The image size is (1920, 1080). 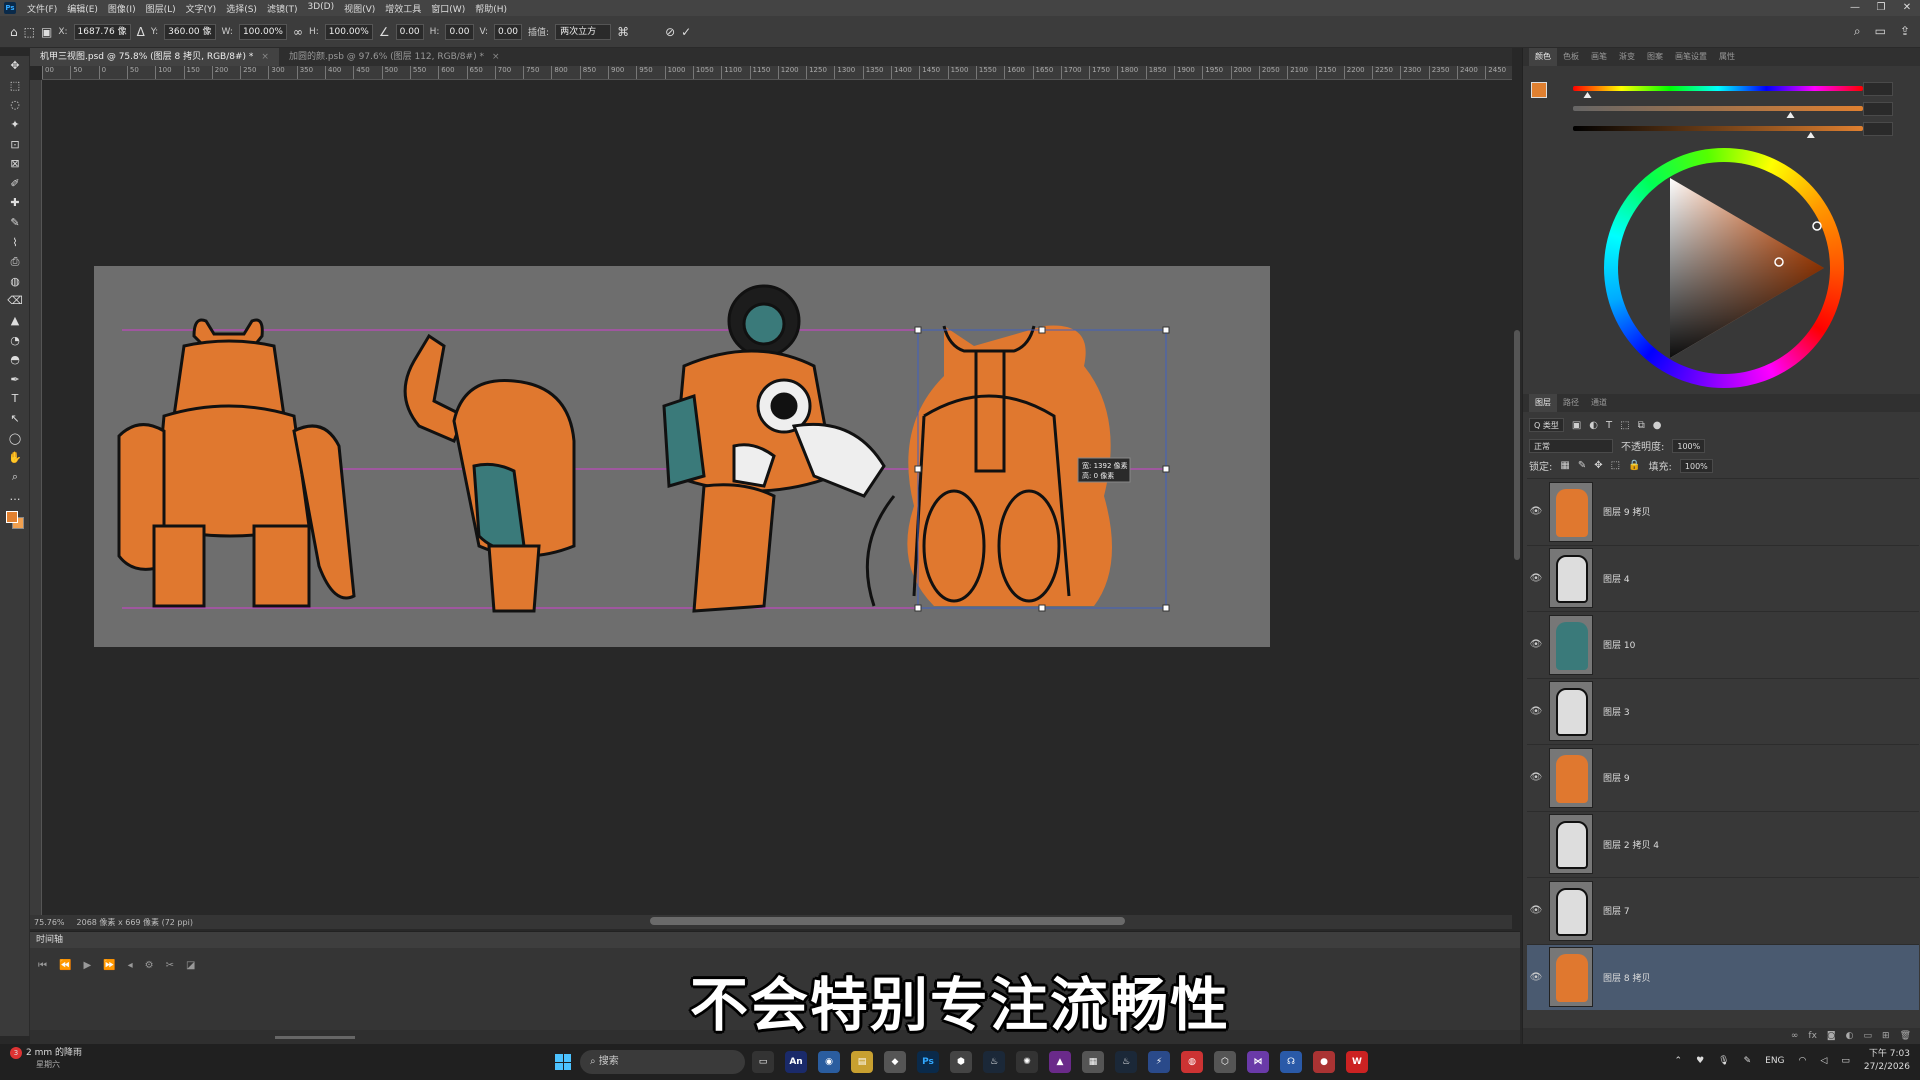 What do you see at coordinates (1543, 403) in the screenshot?
I see `panel-tab: 图层` at bounding box center [1543, 403].